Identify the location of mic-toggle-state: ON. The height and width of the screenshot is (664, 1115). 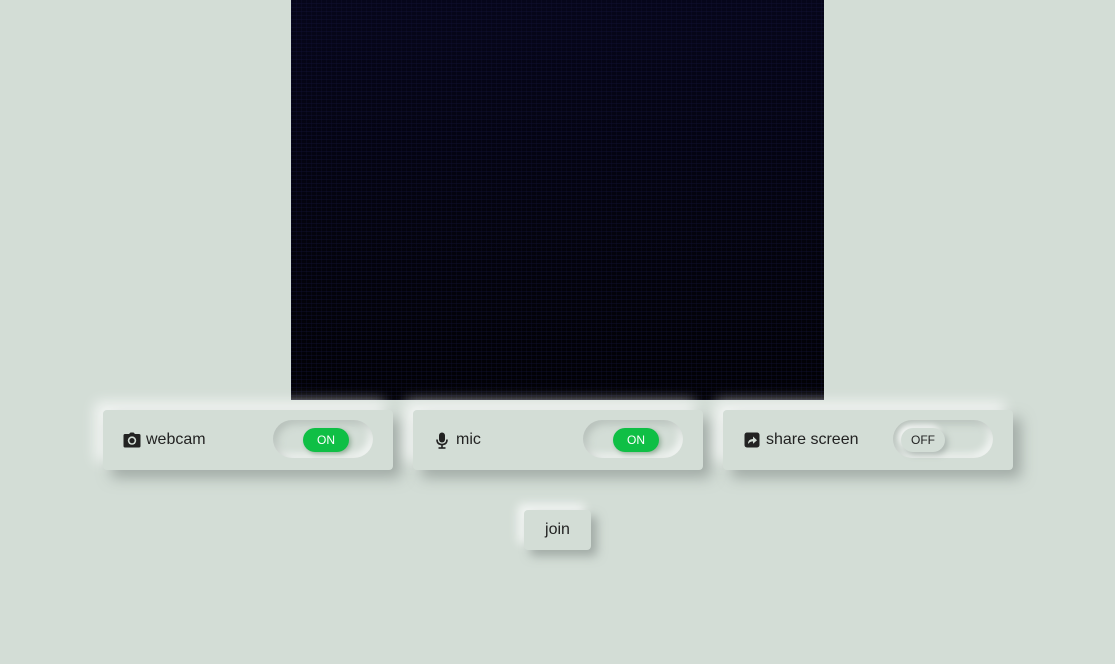
(636, 440).